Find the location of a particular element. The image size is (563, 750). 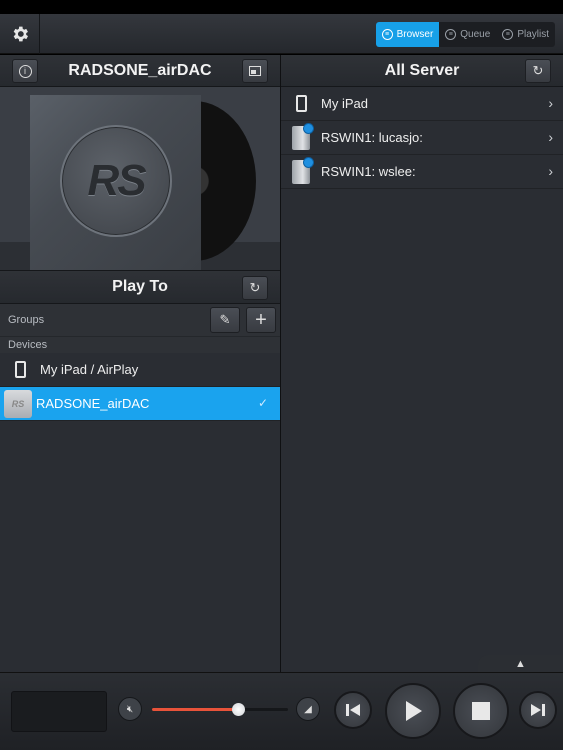

previous-button is located at coordinates (353, 710).